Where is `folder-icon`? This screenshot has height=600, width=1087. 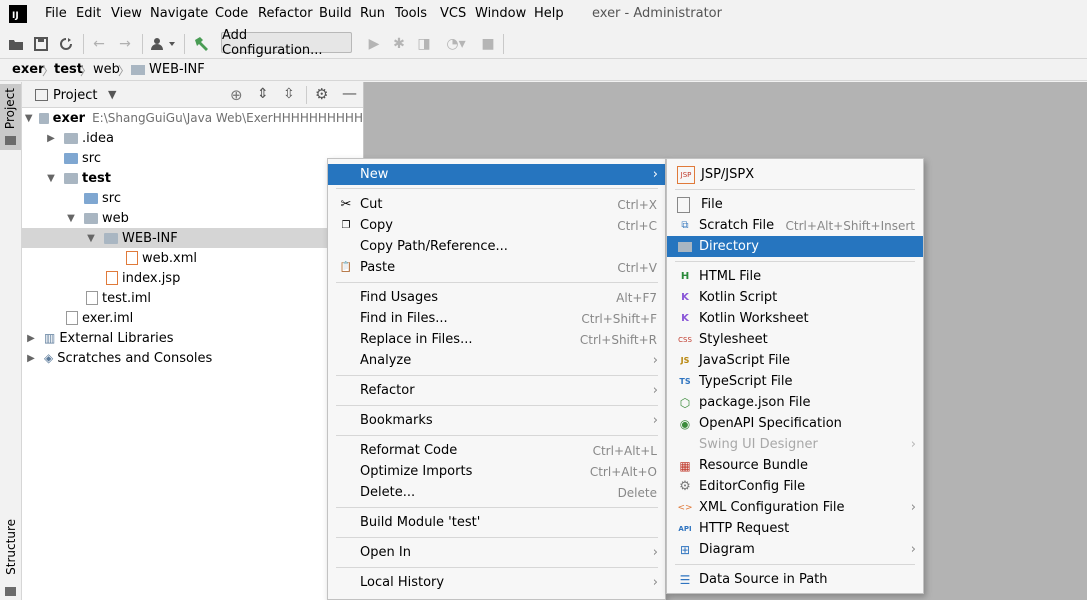
folder-icon is located at coordinates (685, 247).